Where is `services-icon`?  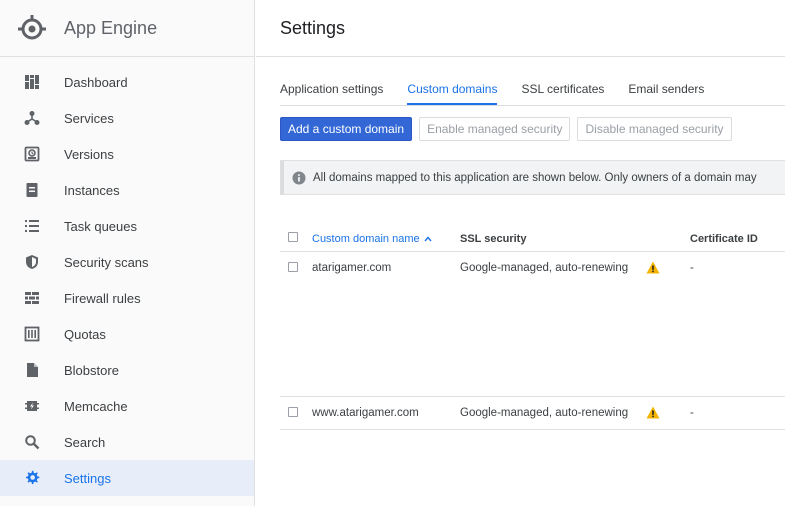
services-icon is located at coordinates (32, 118).